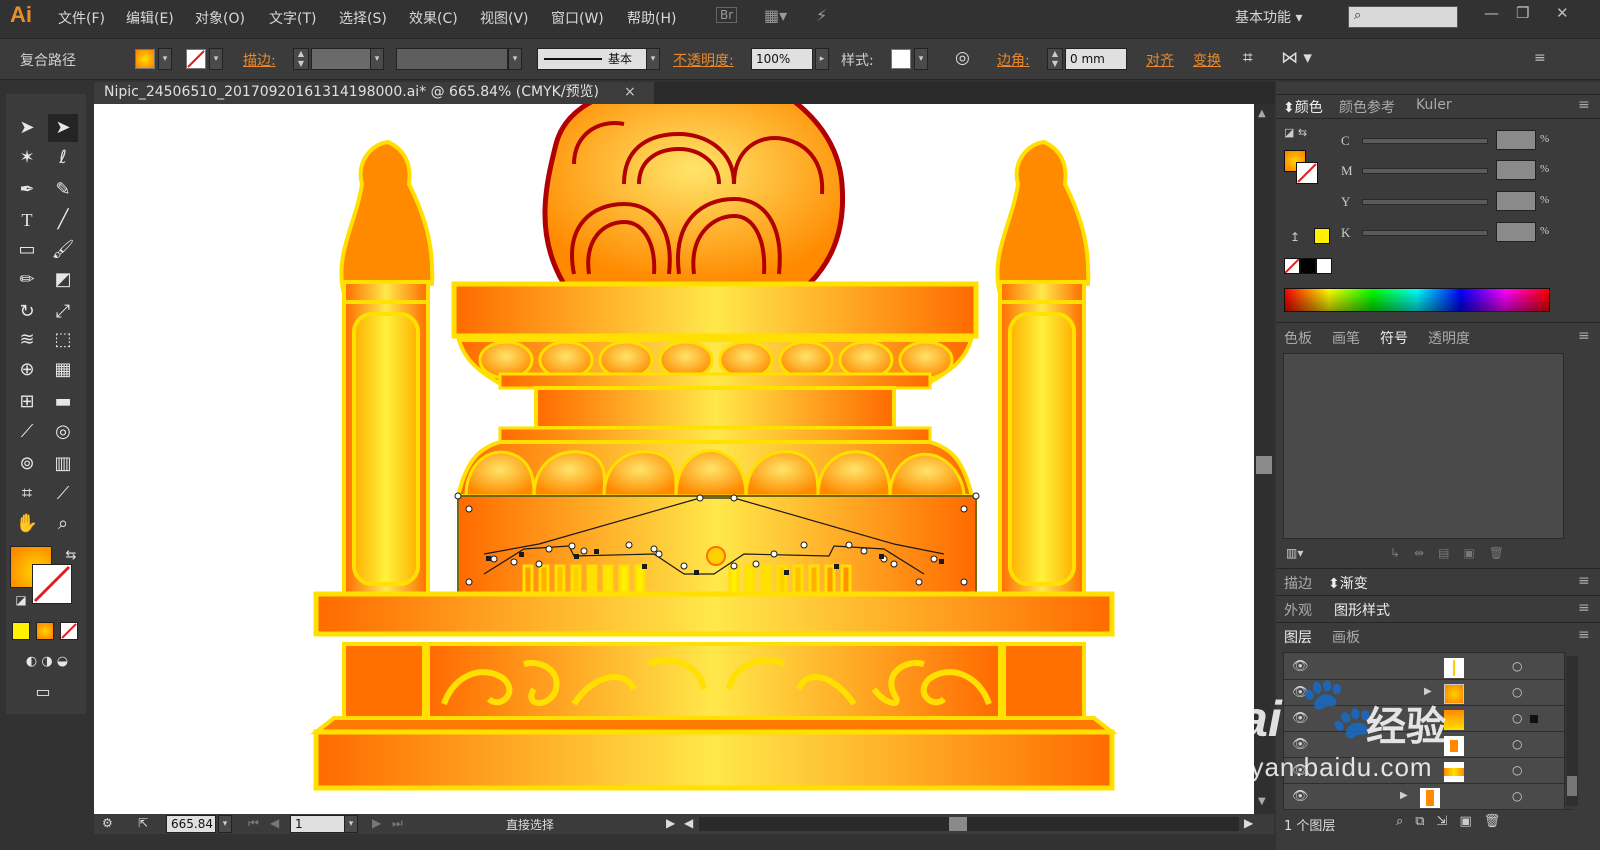 The height and width of the screenshot is (850, 1600). What do you see at coordinates (1425, 141) in the screenshot?
I see `cyan-slider` at bounding box center [1425, 141].